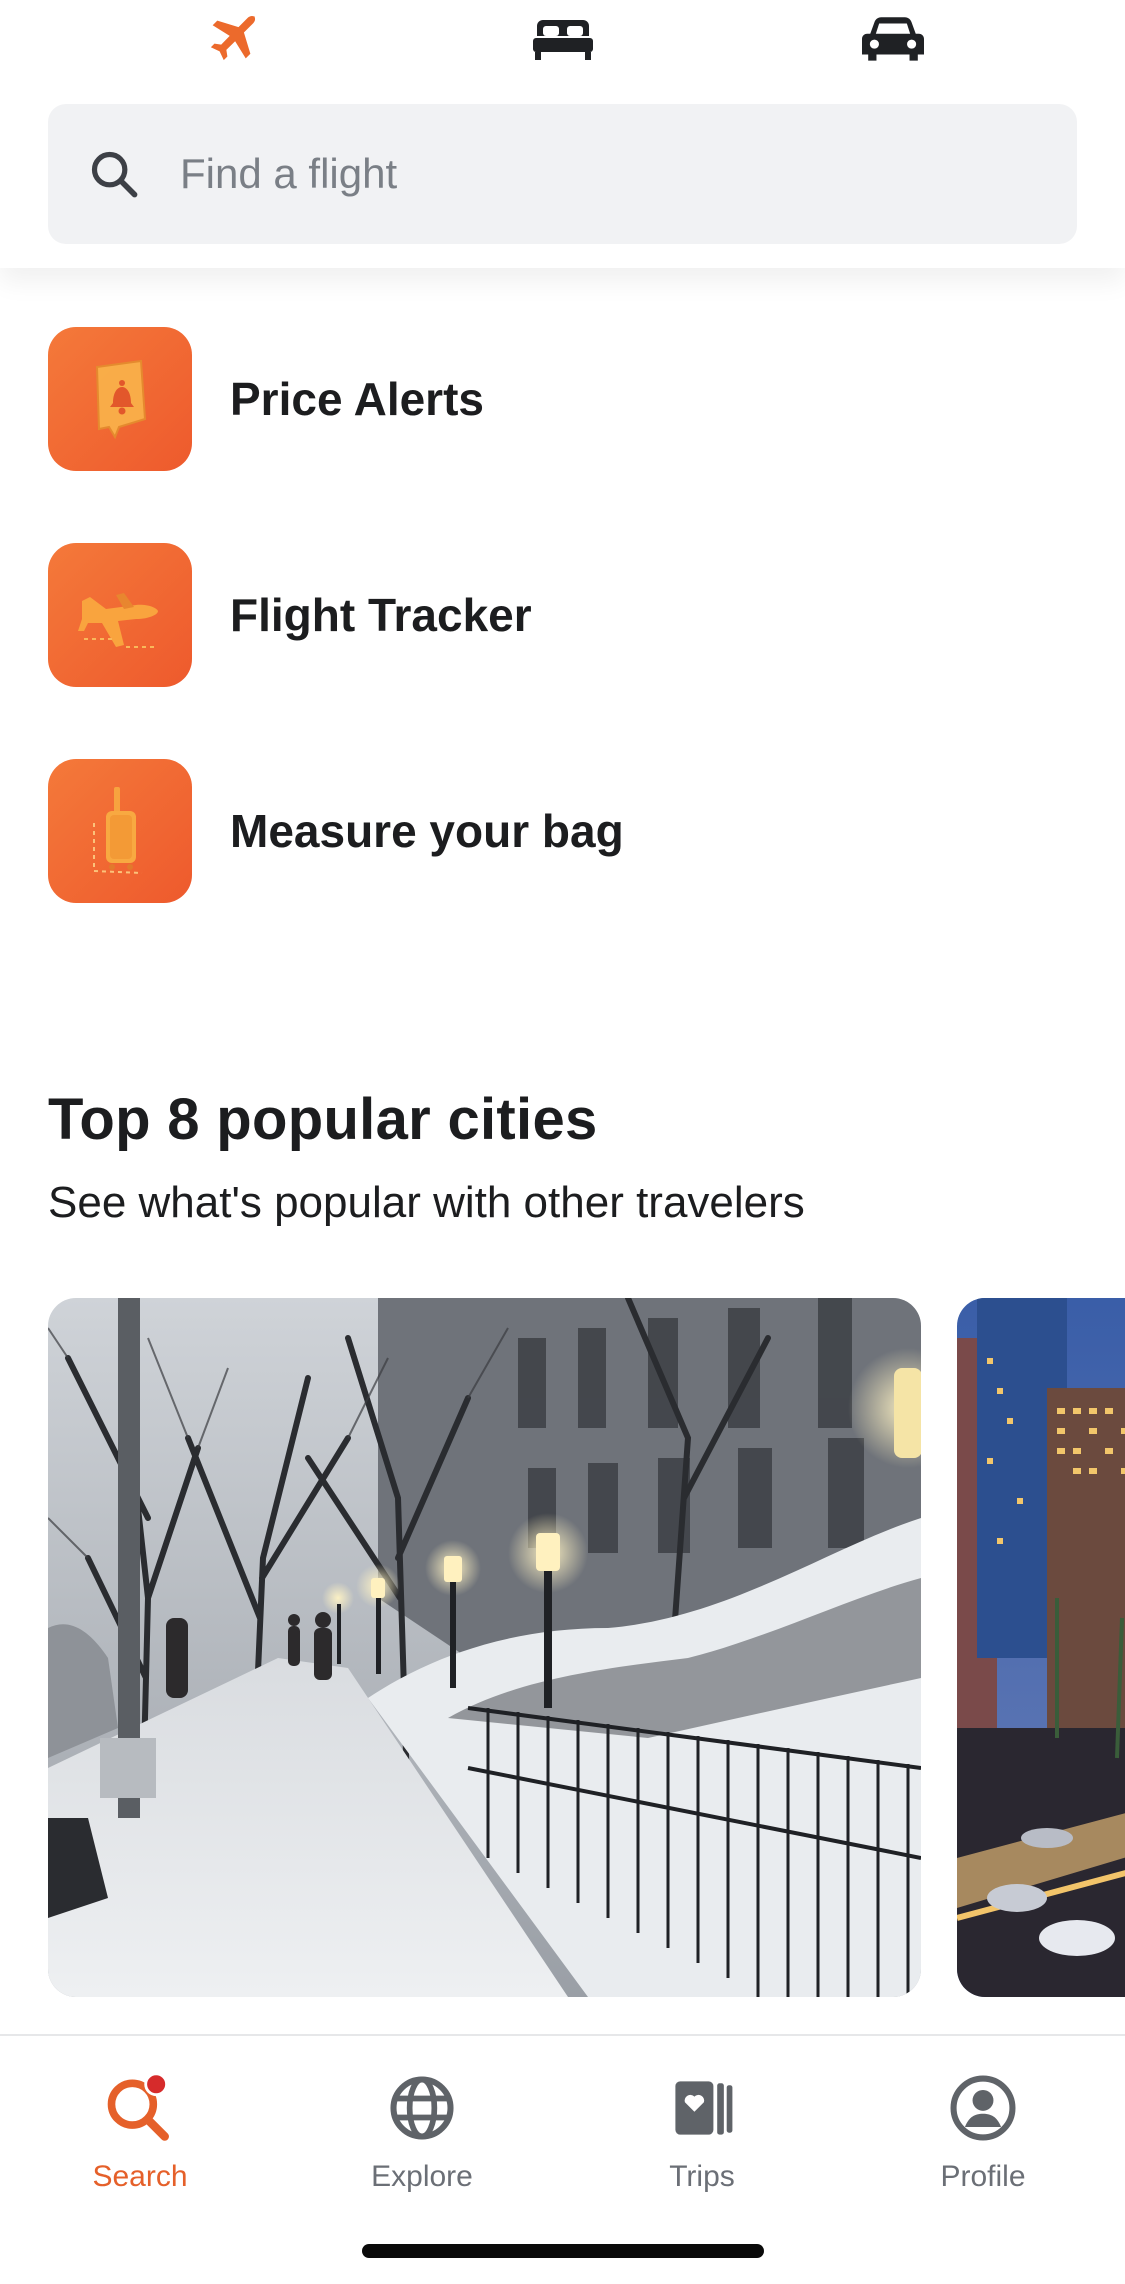 Image resolution: width=1125 pixels, height=2284 pixels. What do you see at coordinates (156, 2084) in the screenshot?
I see `notification-dot` at bounding box center [156, 2084].